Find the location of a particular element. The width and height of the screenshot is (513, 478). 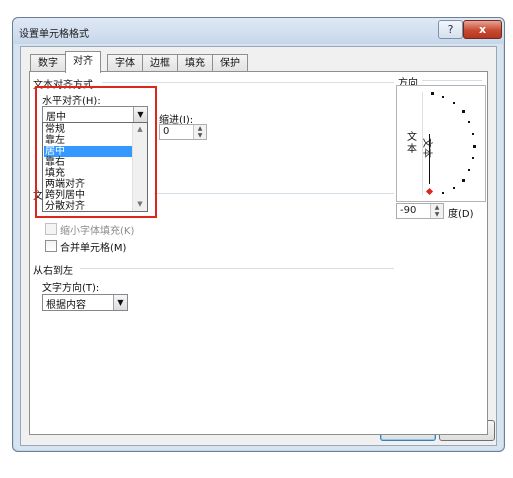

text-alignment-group-label: 文本对齐方式 is located at coordinates (63, 85).